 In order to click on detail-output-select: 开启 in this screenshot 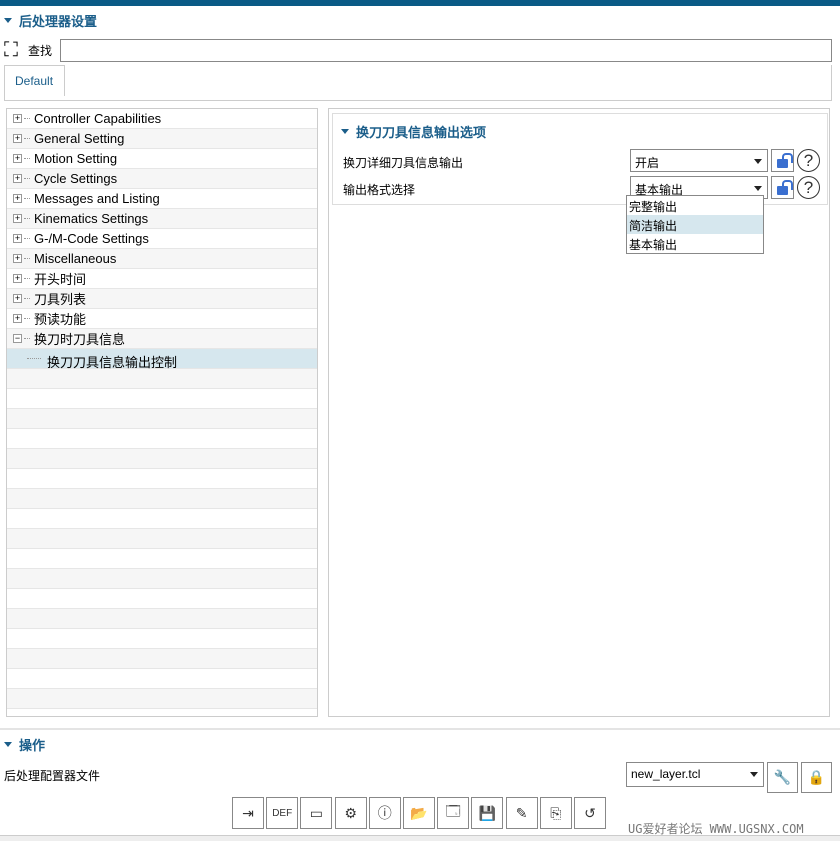, I will do `click(699, 160)`.